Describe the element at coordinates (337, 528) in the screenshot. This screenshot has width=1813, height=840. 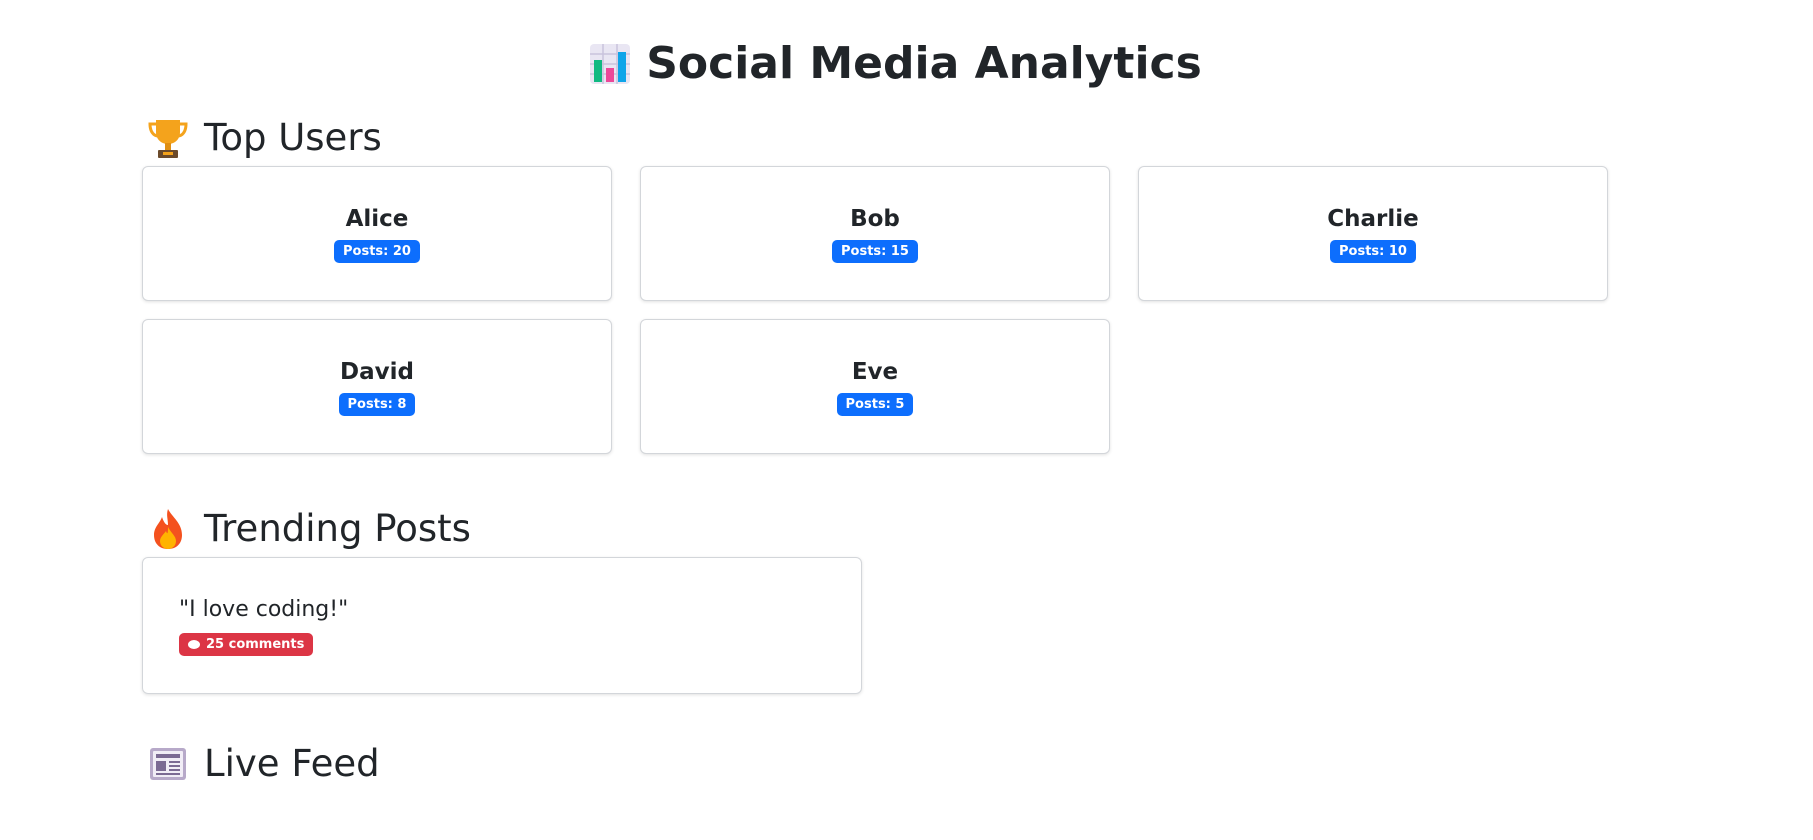
I see `trending-posts-title: Trending Posts` at that location.